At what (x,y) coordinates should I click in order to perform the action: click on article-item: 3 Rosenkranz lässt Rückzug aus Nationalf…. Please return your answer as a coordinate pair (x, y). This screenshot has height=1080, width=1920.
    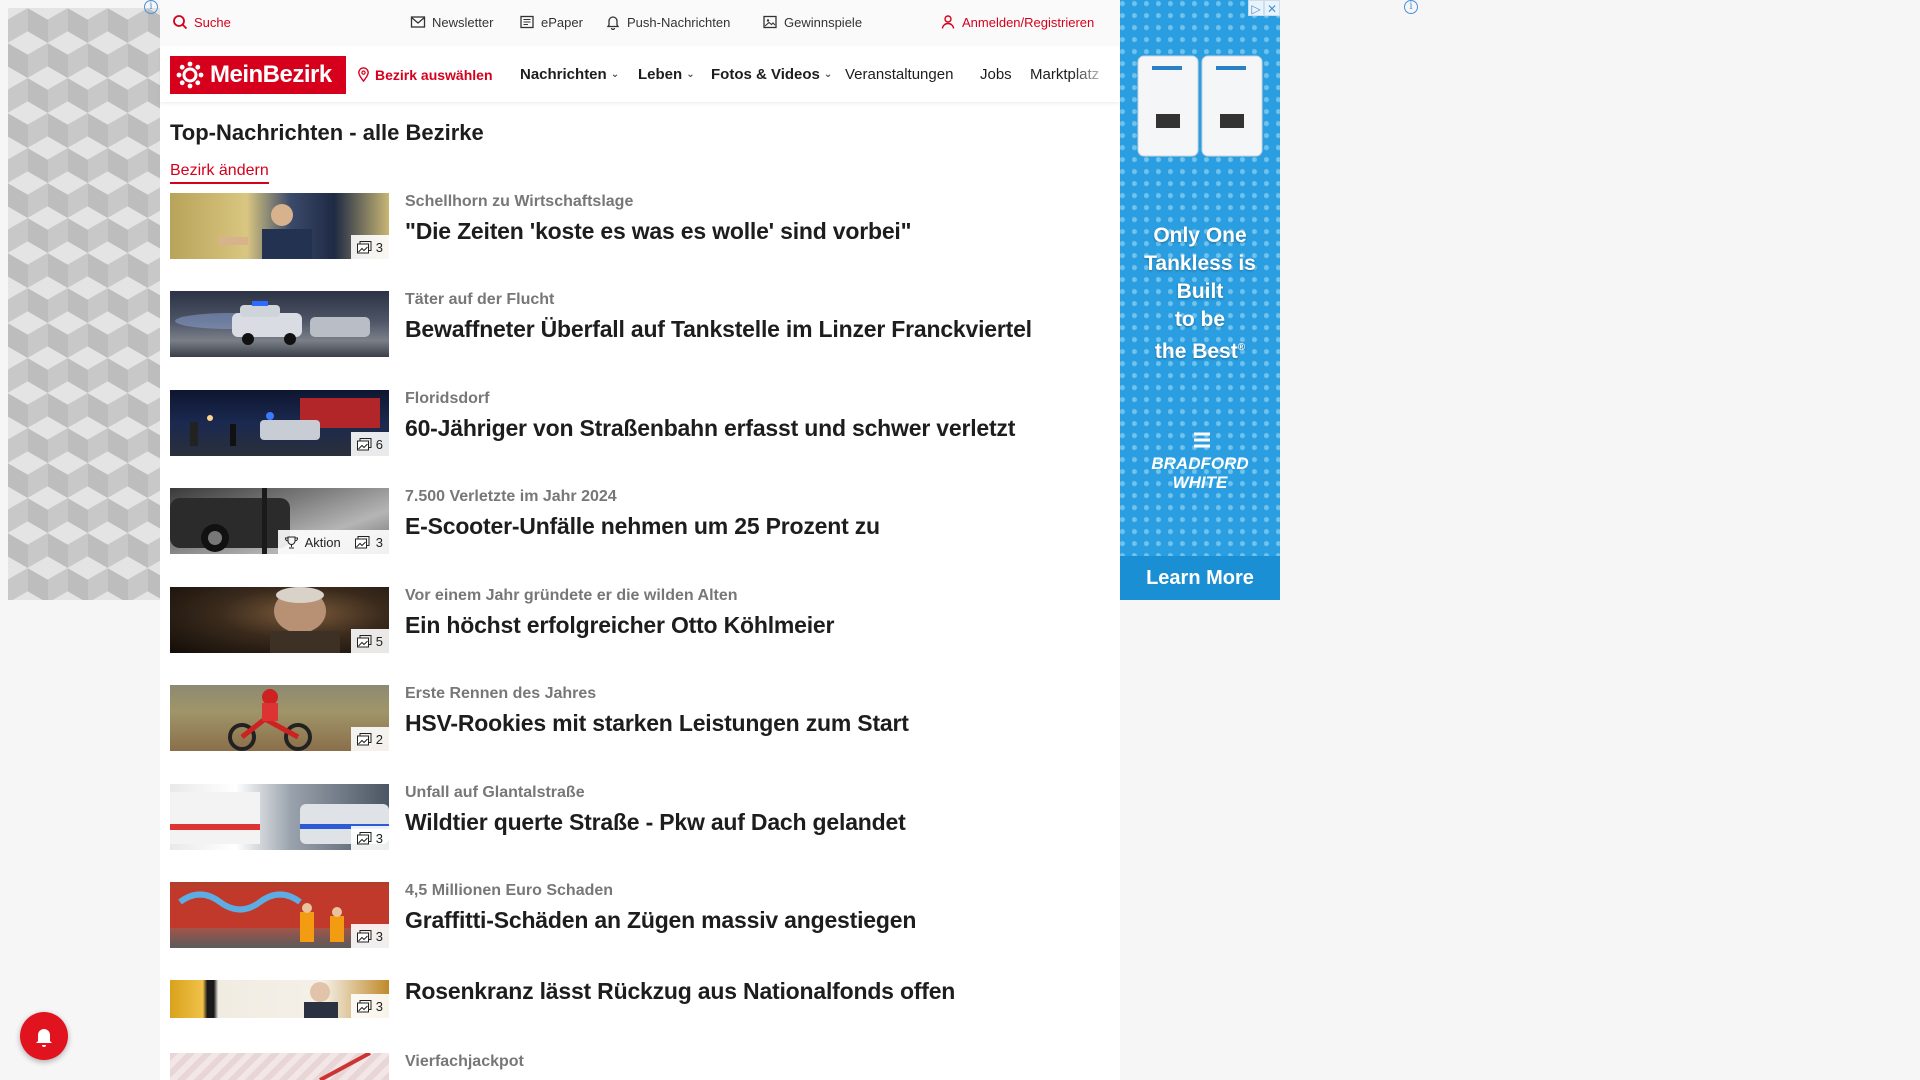
    Looking at the image, I should click on (640, 999).